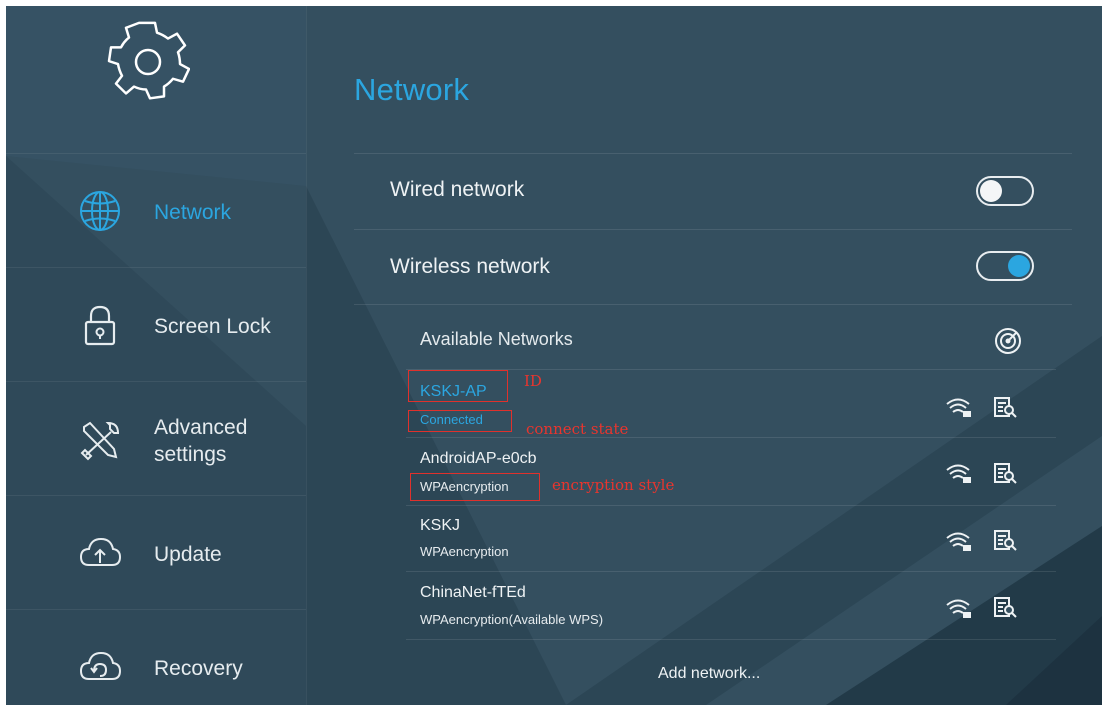 This screenshot has height=706, width=1108. What do you see at coordinates (100, 665) in the screenshot?
I see `cloud-restore-icon` at bounding box center [100, 665].